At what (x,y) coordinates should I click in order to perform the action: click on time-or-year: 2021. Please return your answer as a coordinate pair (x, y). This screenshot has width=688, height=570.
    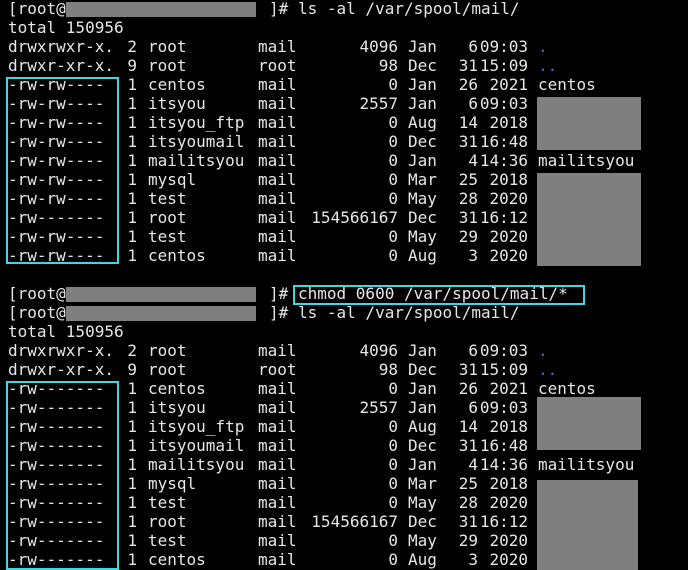
    Looking at the image, I should click on (508, 388).